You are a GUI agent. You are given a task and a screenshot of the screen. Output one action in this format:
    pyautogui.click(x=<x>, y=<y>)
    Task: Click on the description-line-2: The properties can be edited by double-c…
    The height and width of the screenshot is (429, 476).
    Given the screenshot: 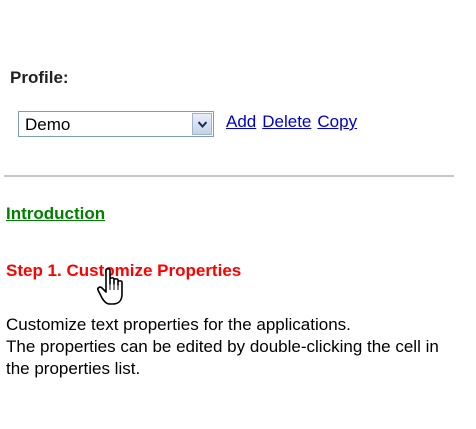 What is the action you would take?
    pyautogui.click(x=222, y=357)
    